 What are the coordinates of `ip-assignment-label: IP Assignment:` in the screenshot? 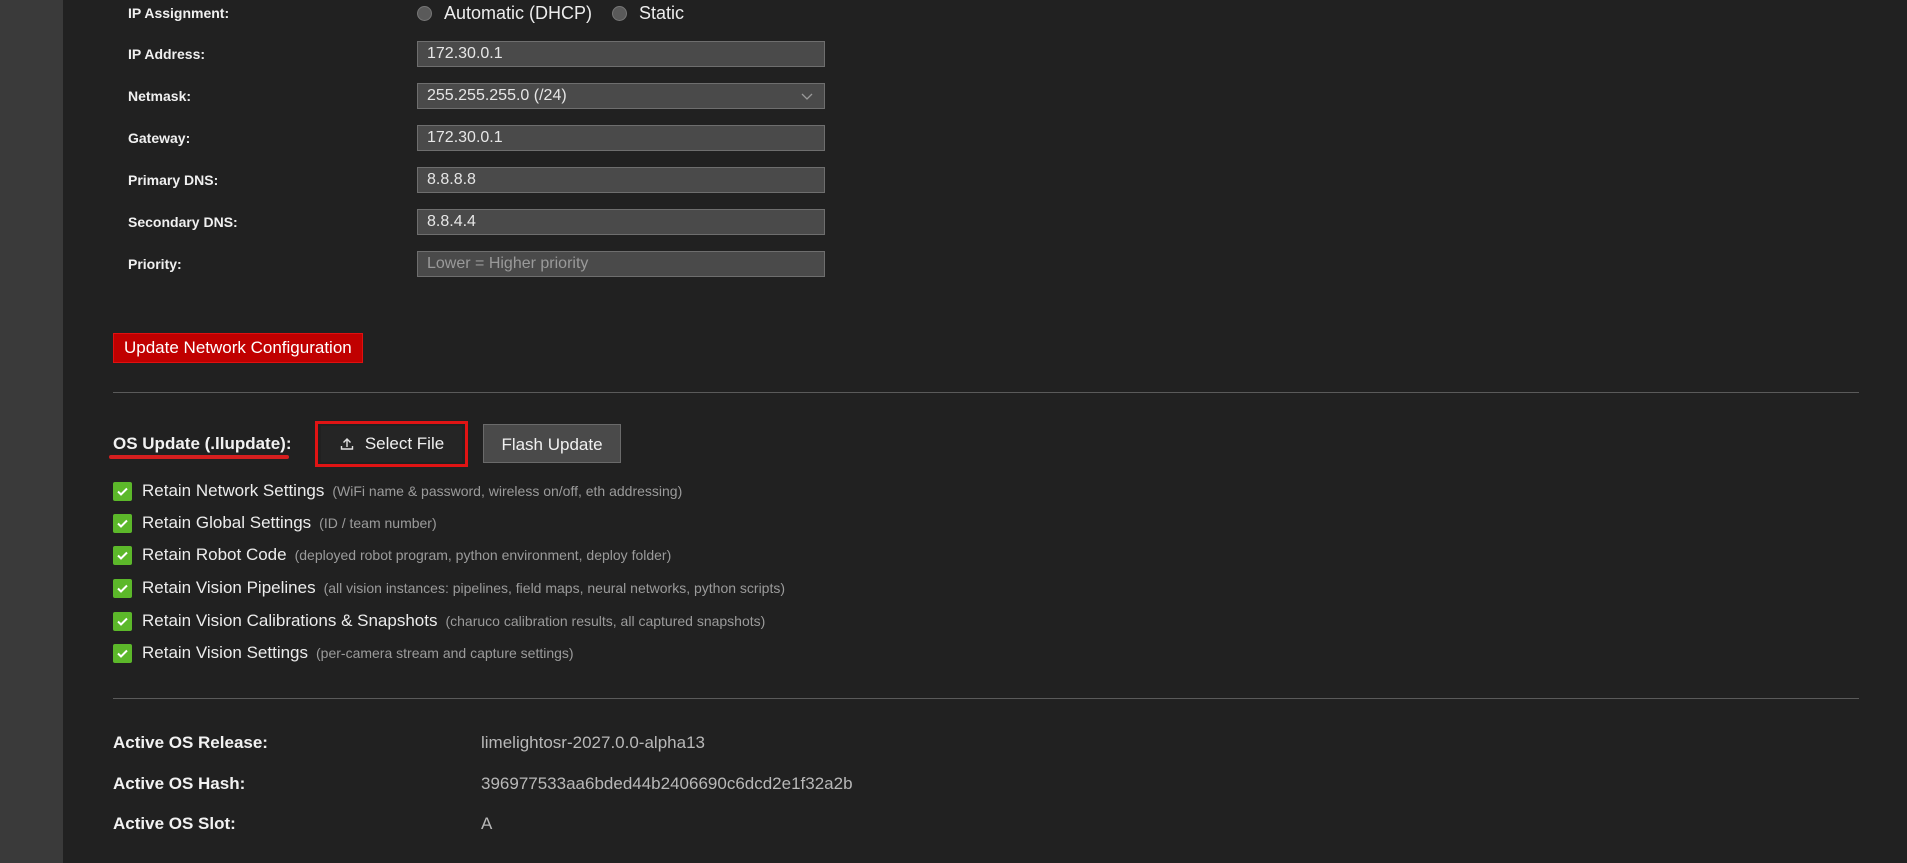 It's located at (179, 13).